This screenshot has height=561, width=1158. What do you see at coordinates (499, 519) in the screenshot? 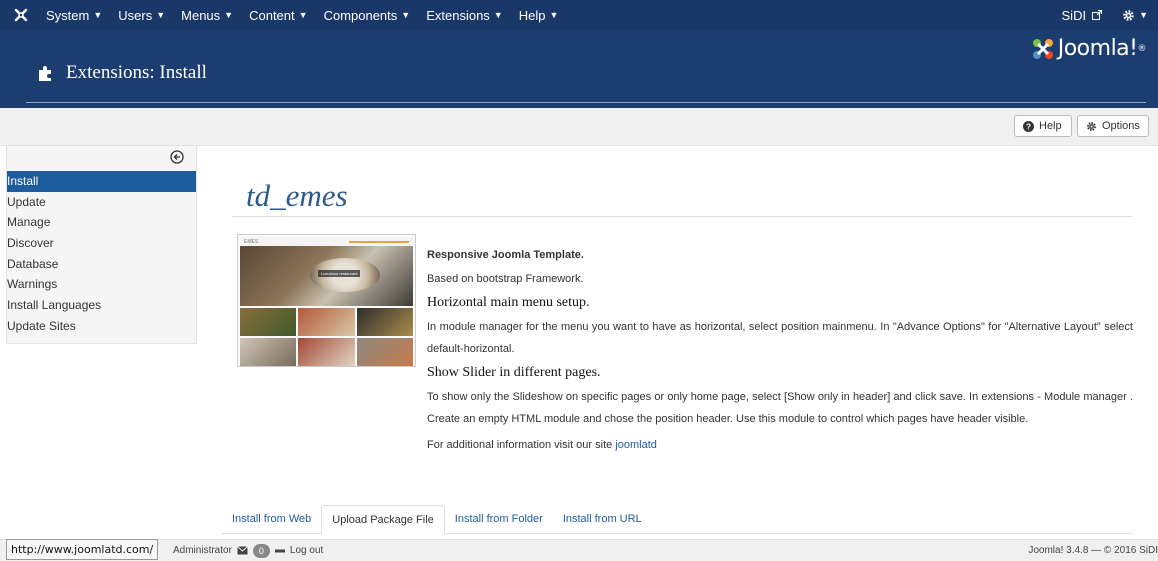
I see `tab-install-from-folder: Install from Folder` at bounding box center [499, 519].